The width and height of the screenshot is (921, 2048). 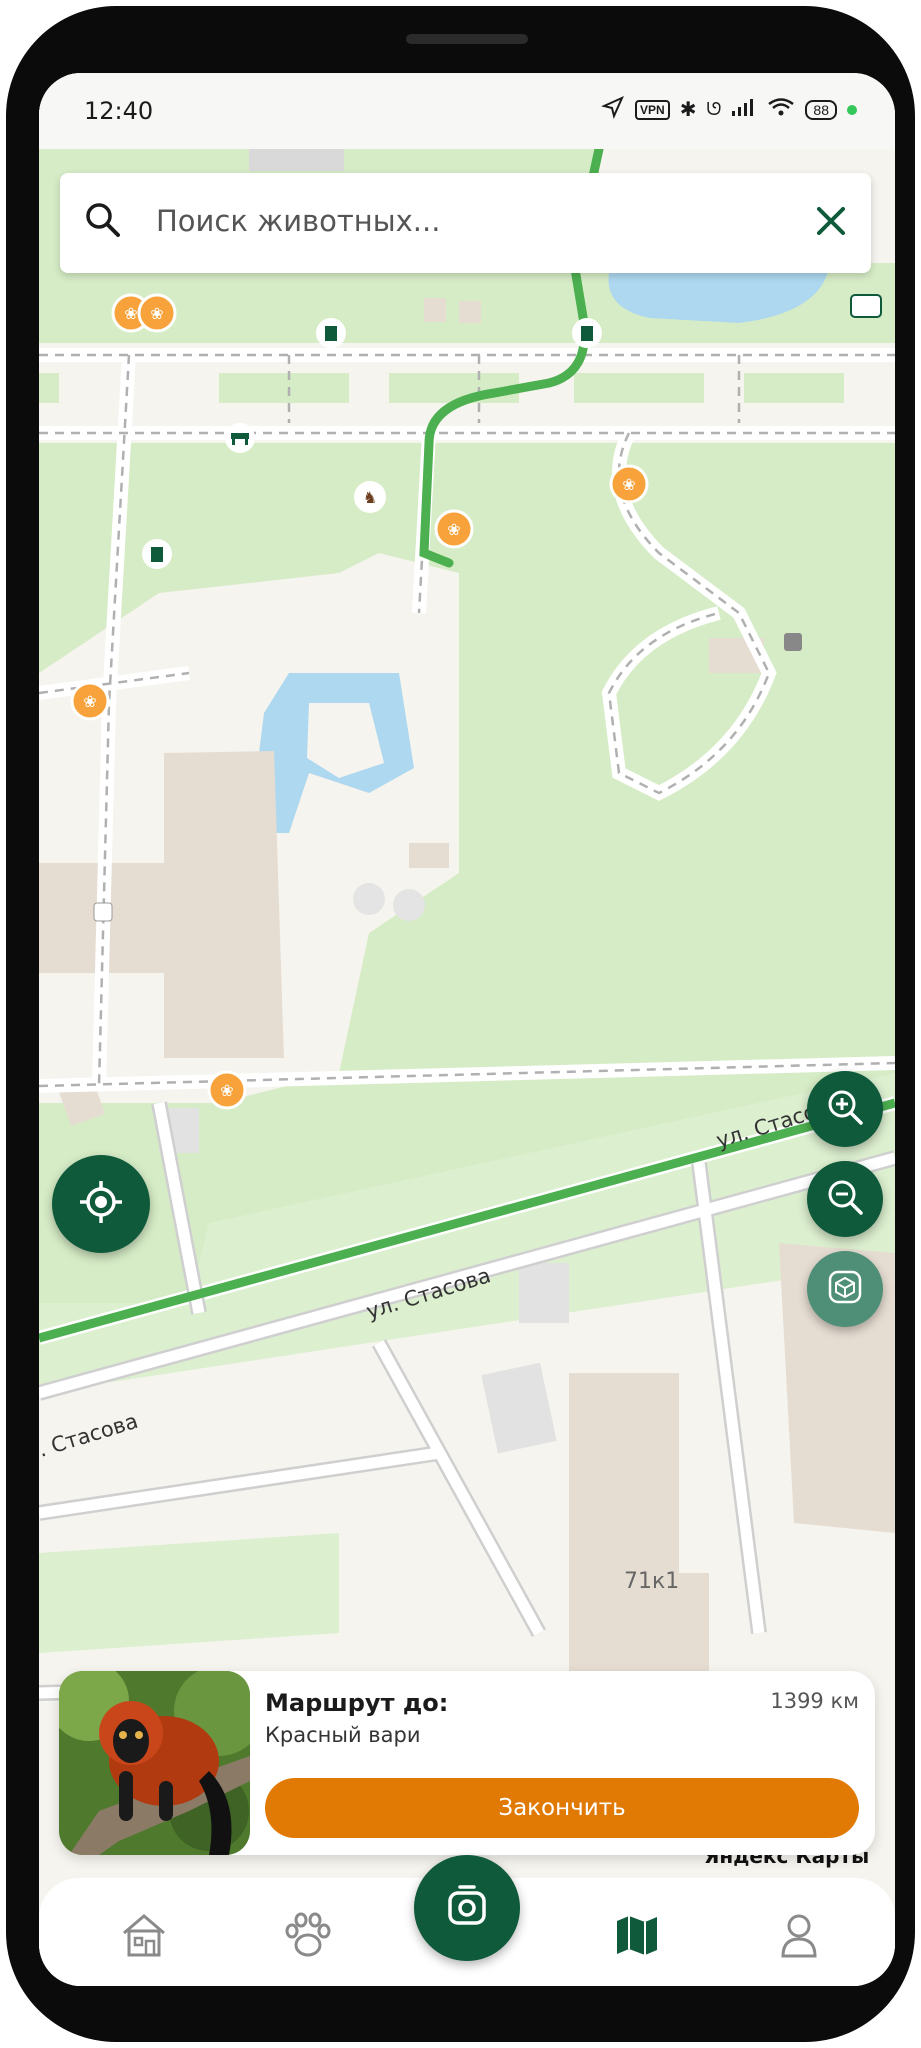 What do you see at coordinates (154, 1763) in the screenshot?
I see `animal-photo` at bounding box center [154, 1763].